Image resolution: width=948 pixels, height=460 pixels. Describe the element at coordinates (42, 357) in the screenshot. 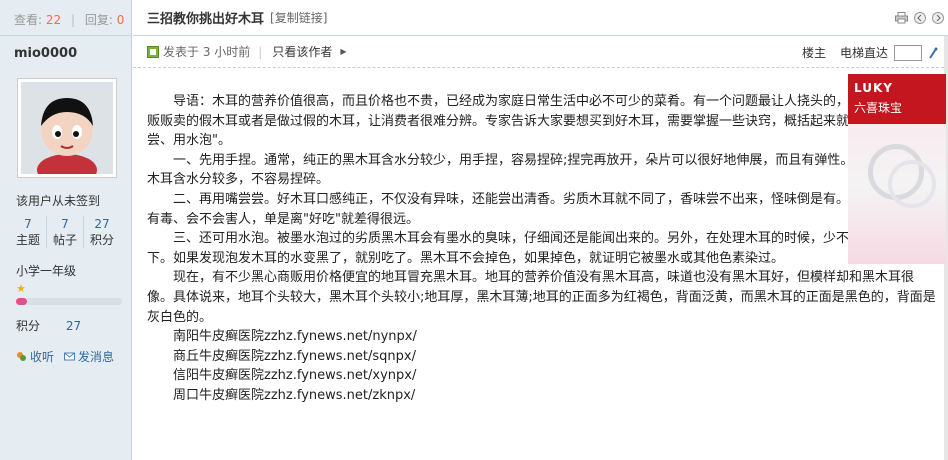

I see `follow-label: 收听` at that location.